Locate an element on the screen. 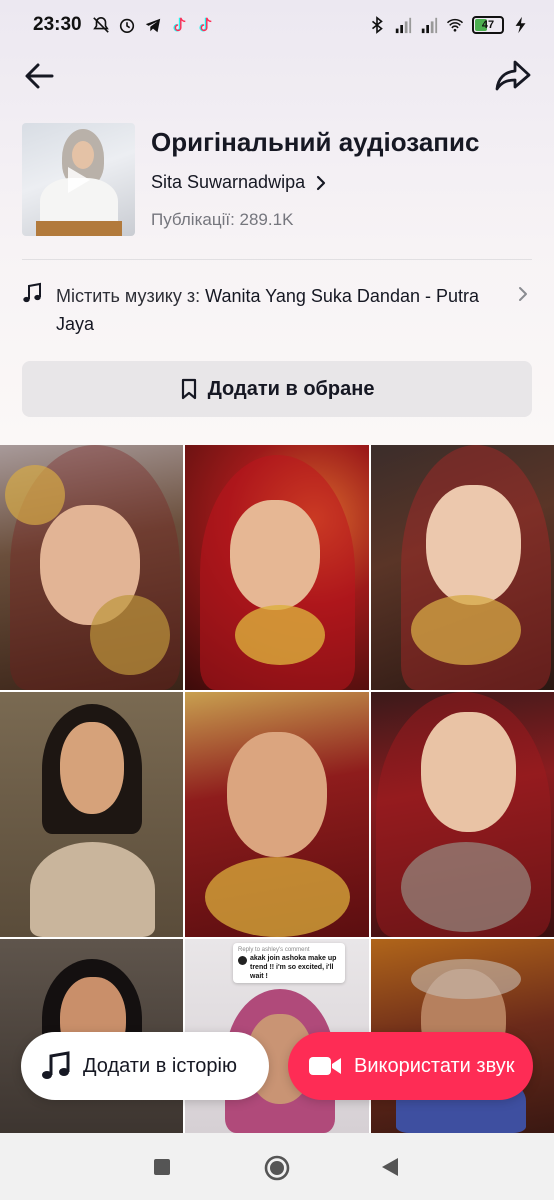 The image size is (554, 1200). sound-cover is located at coordinates (78, 179).